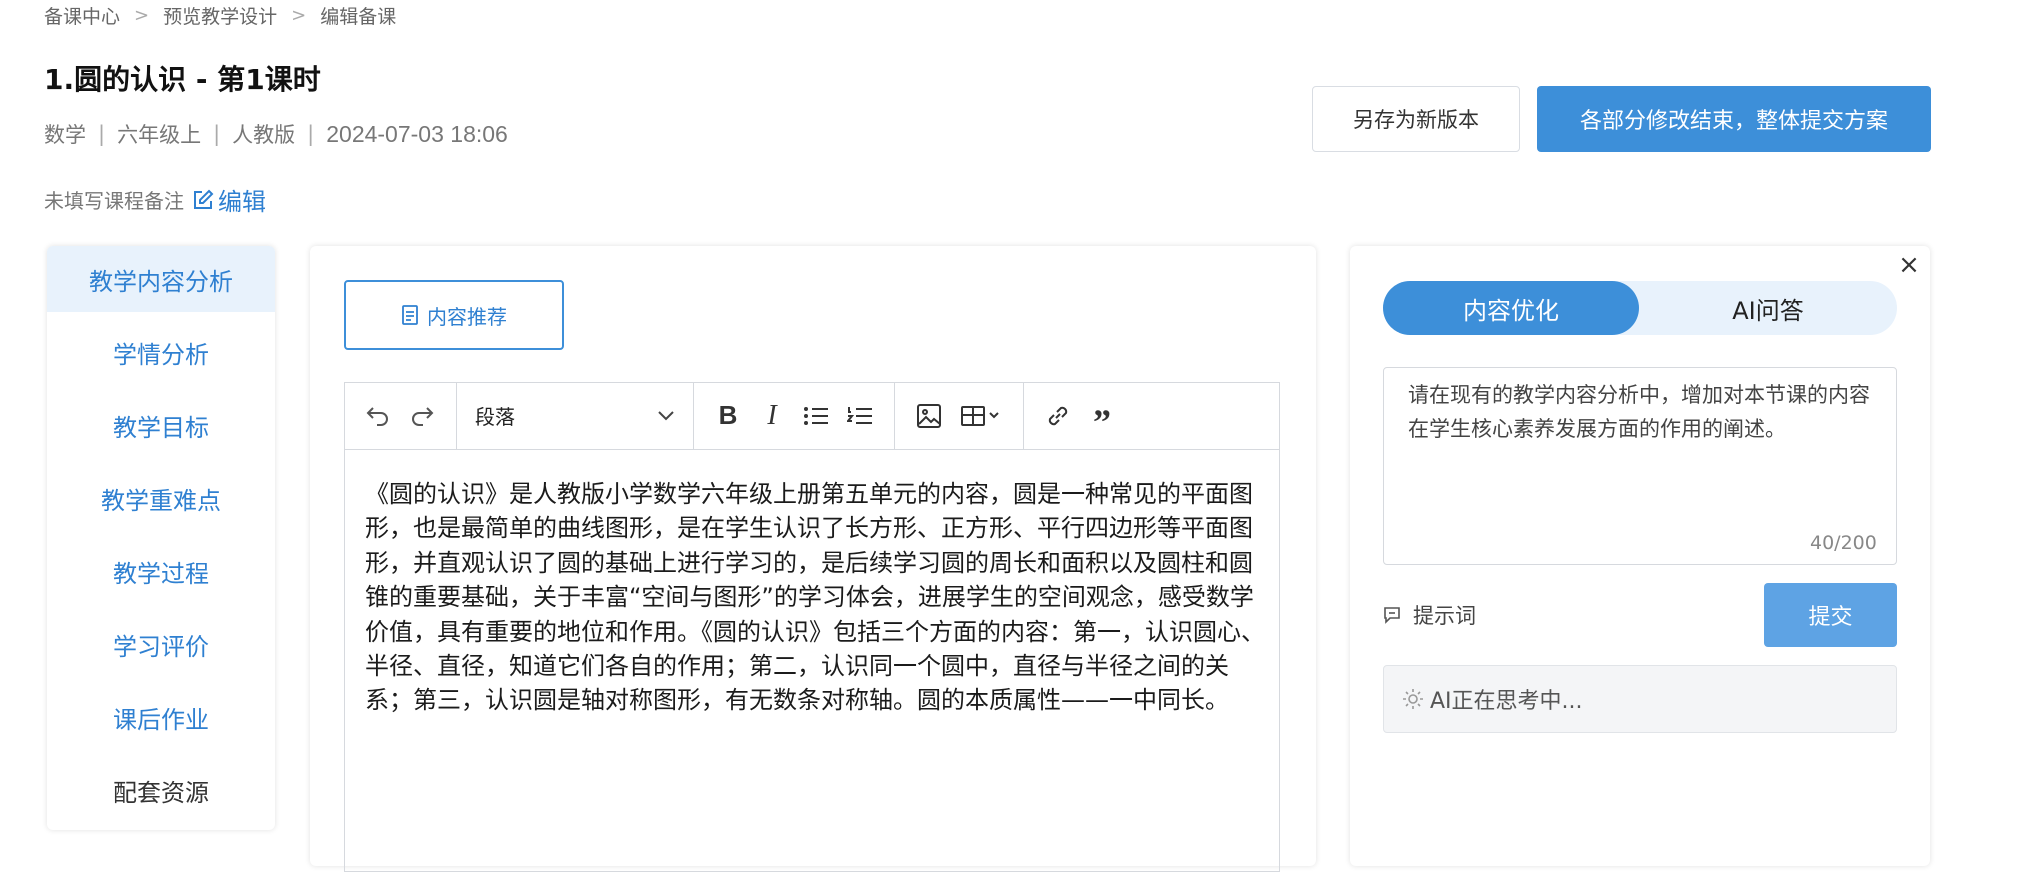 This screenshot has height=872, width=2018. I want to click on bold-icon: B, so click(728, 415).